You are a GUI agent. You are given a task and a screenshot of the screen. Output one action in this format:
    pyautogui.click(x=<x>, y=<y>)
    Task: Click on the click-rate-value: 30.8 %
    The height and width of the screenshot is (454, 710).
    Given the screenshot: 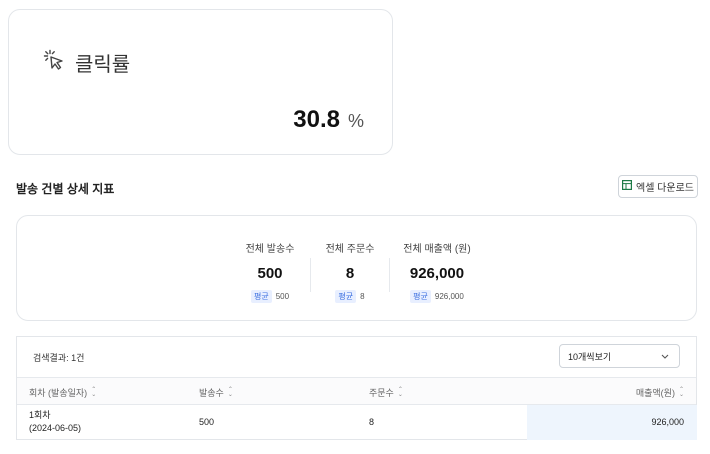 What is the action you would take?
    pyautogui.click(x=328, y=120)
    